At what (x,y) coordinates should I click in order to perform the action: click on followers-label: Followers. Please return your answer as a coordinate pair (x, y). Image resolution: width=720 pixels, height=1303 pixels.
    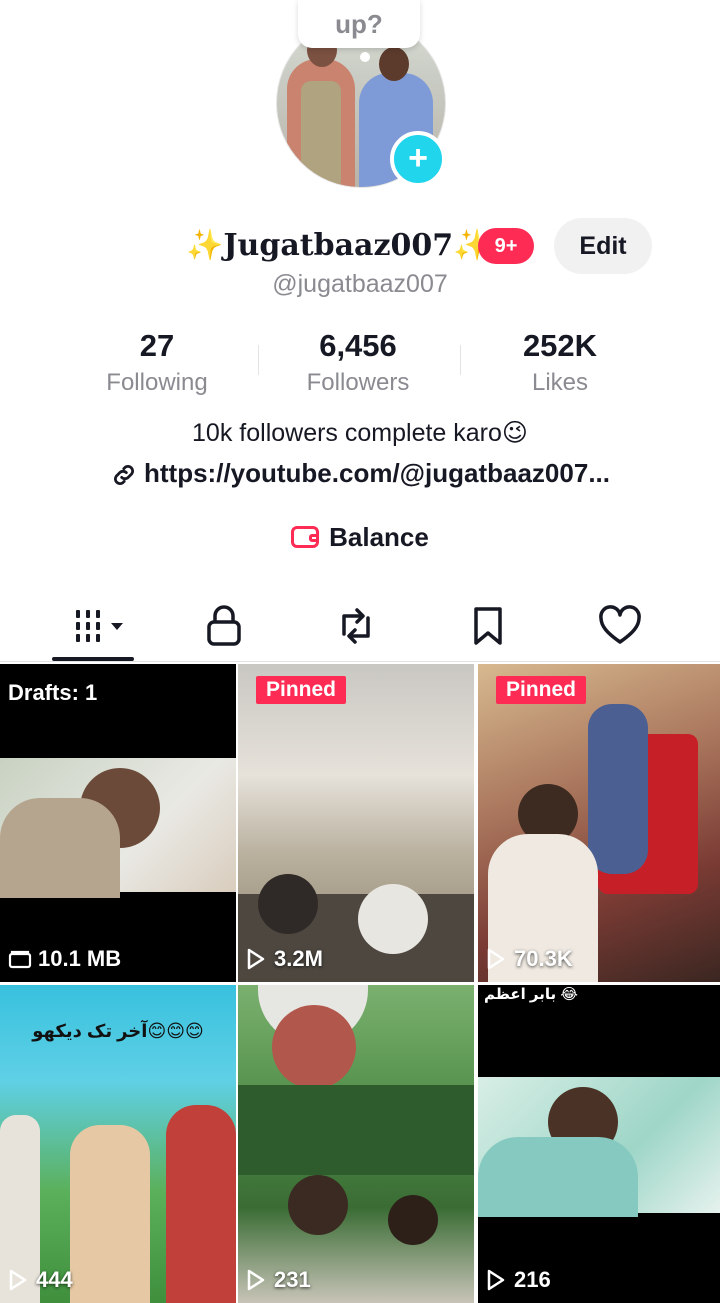
    Looking at the image, I should click on (358, 382).